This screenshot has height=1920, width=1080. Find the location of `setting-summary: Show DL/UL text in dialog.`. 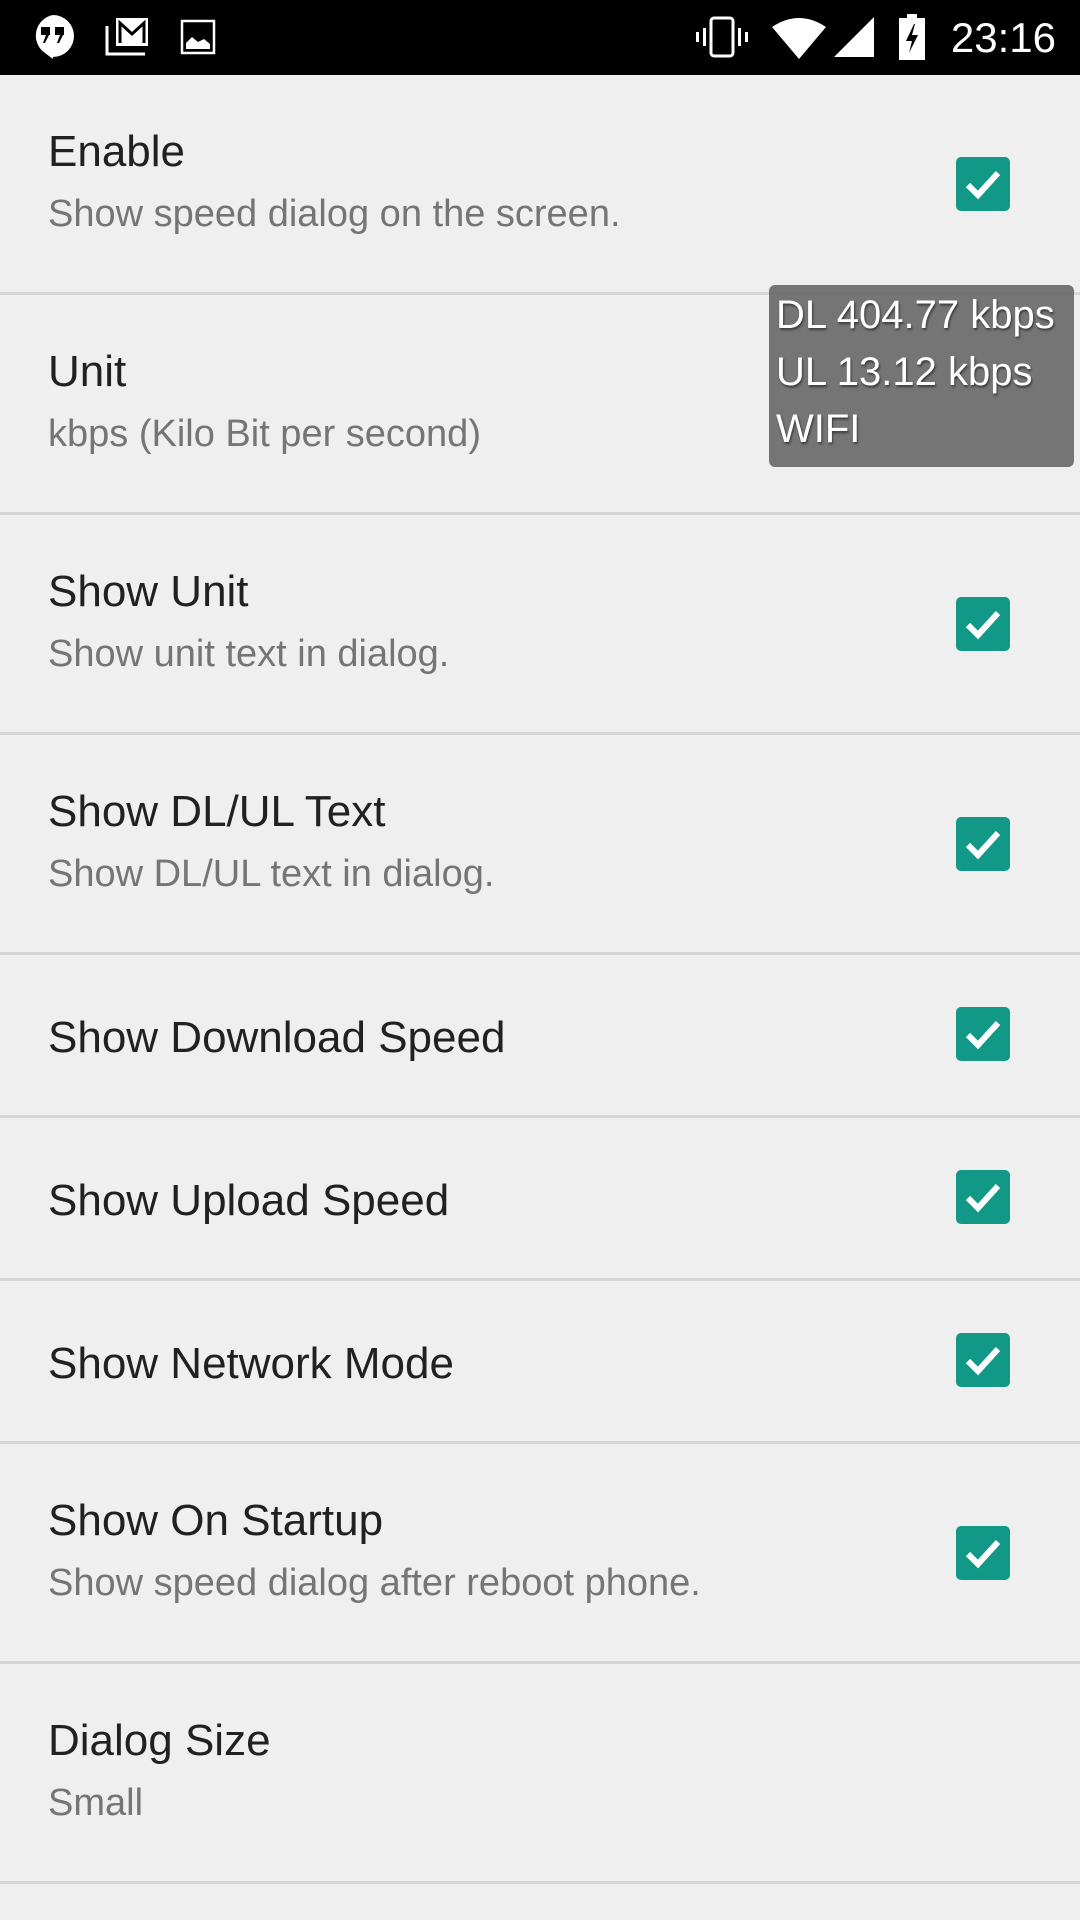

setting-summary: Show DL/UL text in dialog. is located at coordinates (271, 874).